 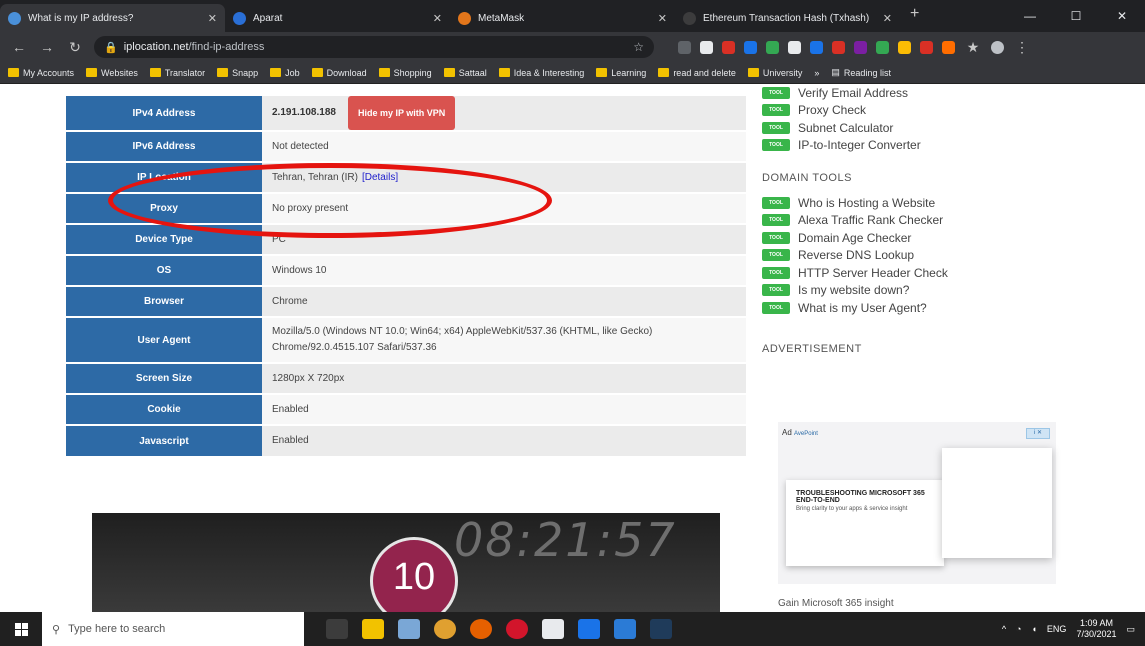 I want to click on browser-tab: MetaMask ✕, so click(x=562, y=18).